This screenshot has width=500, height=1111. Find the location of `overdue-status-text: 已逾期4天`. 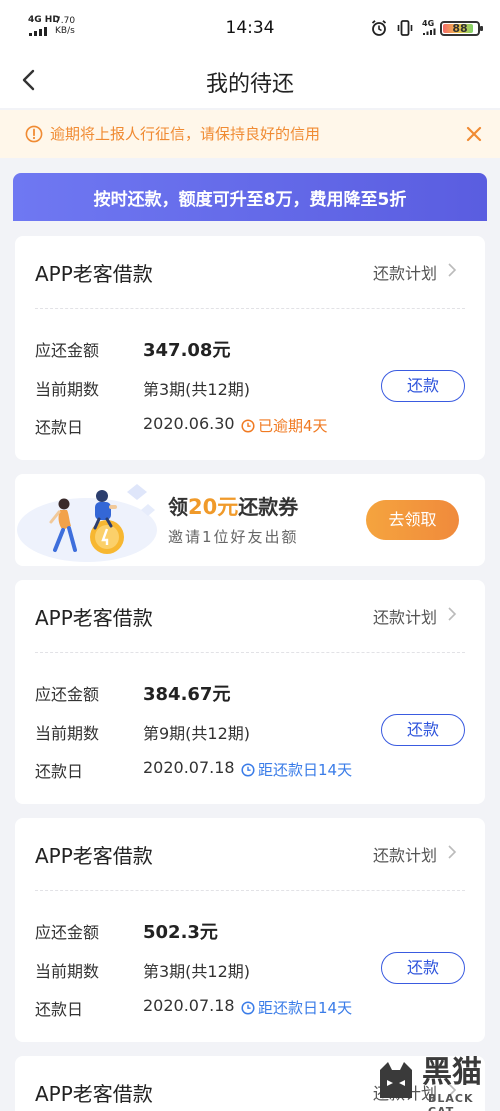

overdue-status-text: 已逾期4天 is located at coordinates (293, 426).